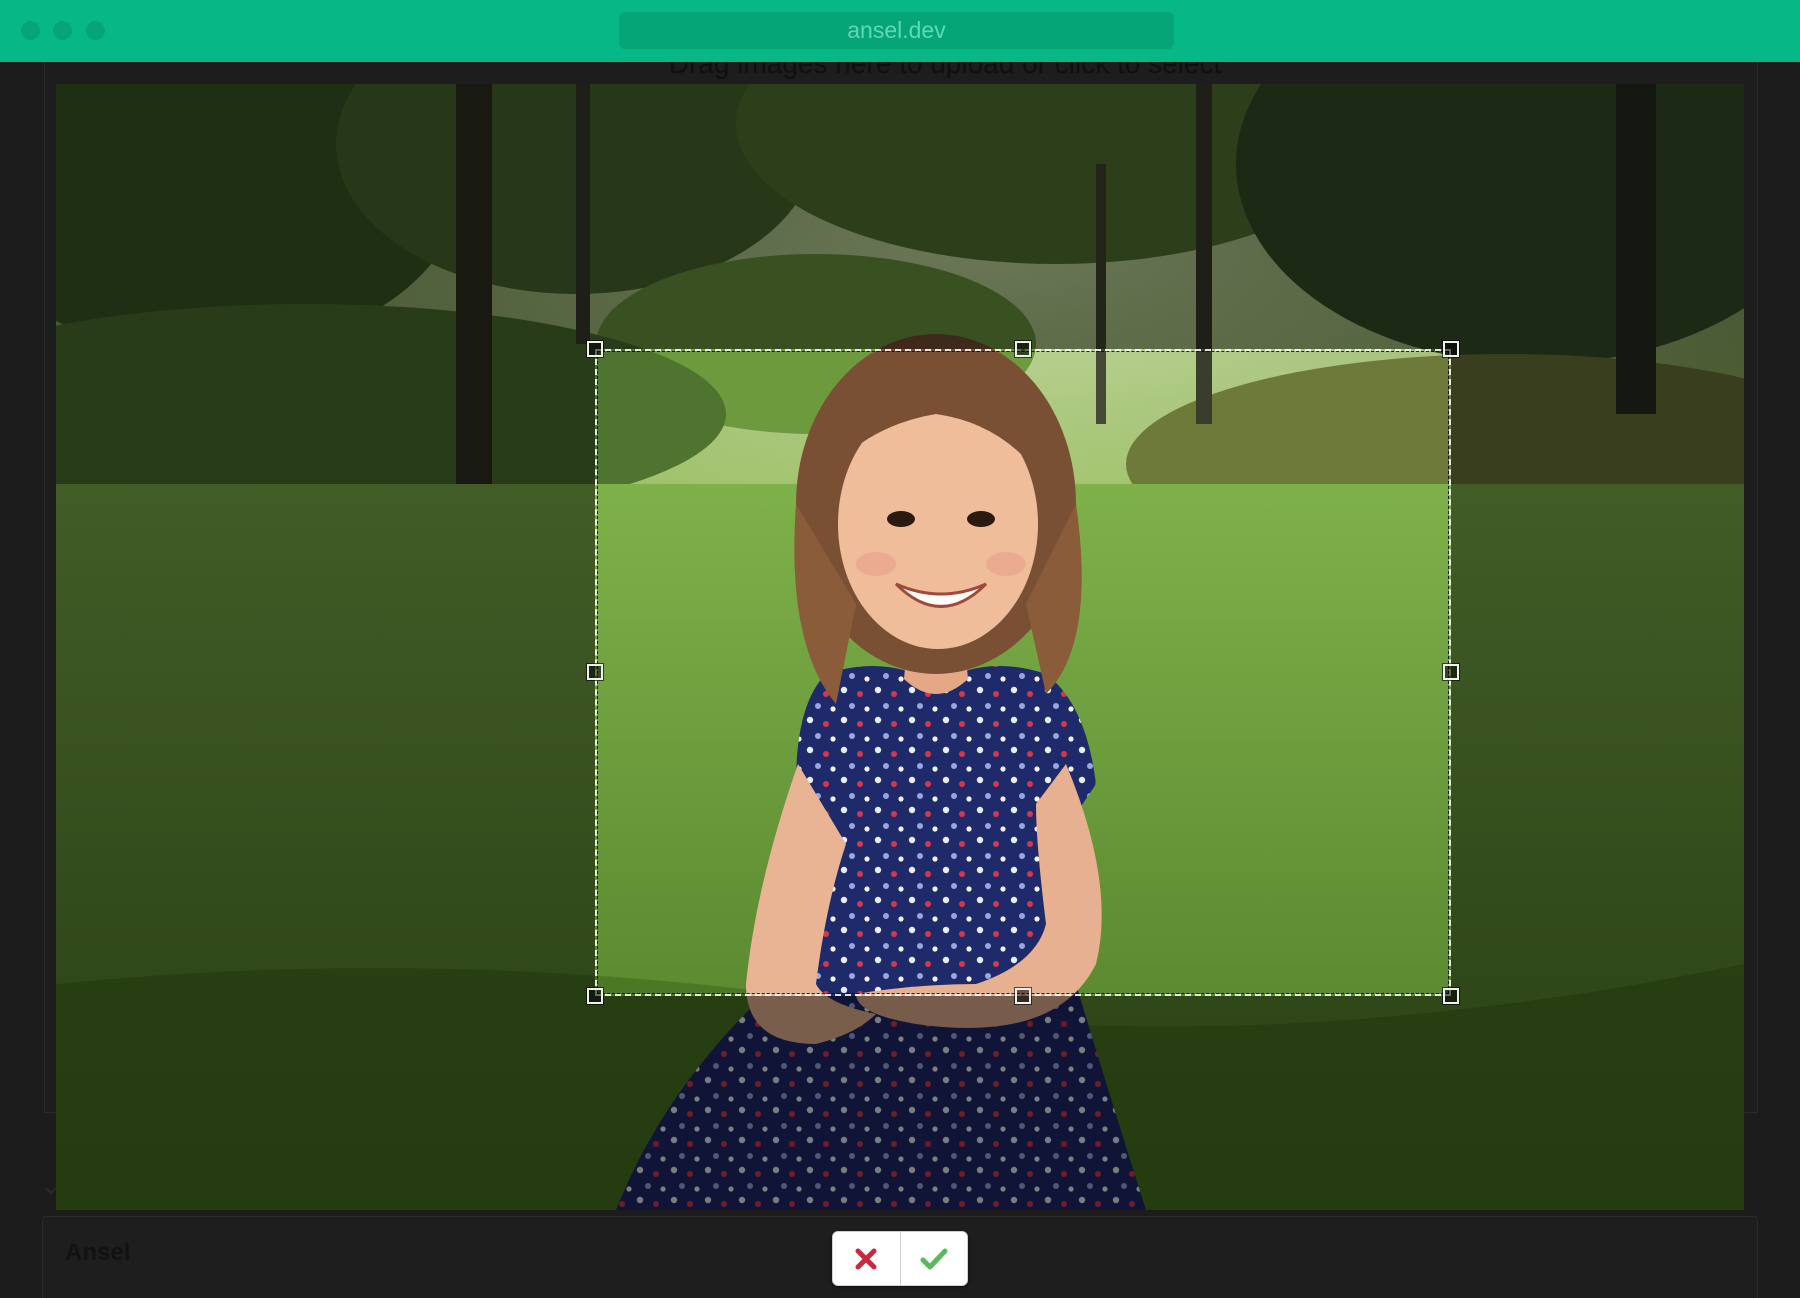  What do you see at coordinates (62, 30) in the screenshot?
I see `window-minimize-dot` at bounding box center [62, 30].